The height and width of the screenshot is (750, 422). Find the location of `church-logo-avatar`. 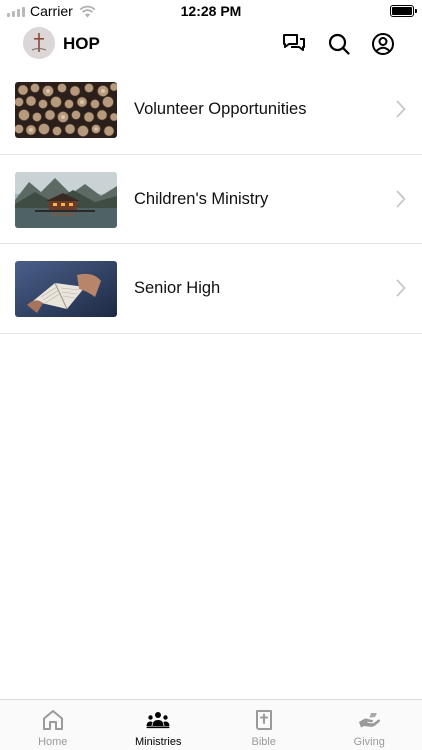

church-logo-avatar is located at coordinates (39, 43).